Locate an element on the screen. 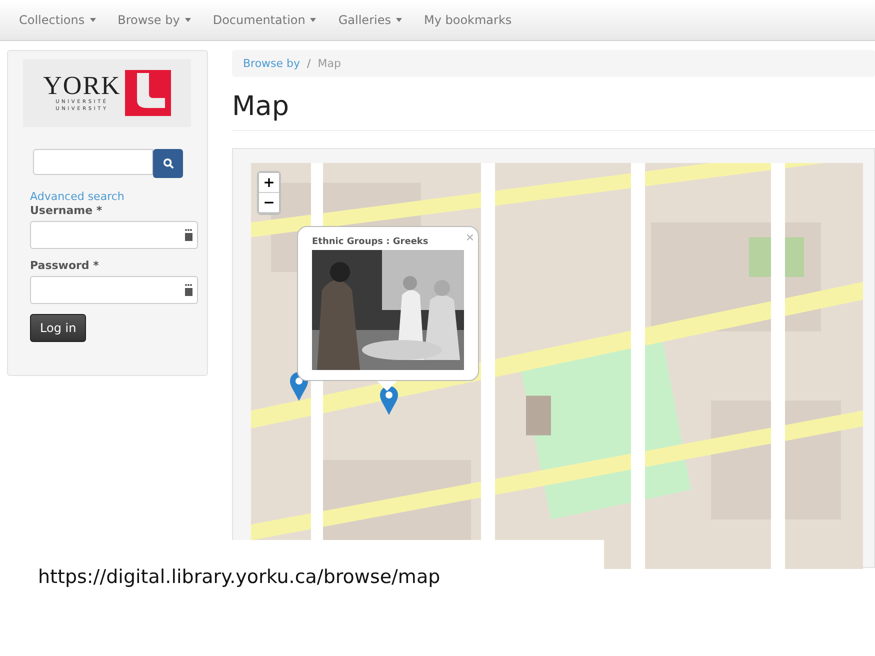  search-icon is located at coordinates (168, 163).